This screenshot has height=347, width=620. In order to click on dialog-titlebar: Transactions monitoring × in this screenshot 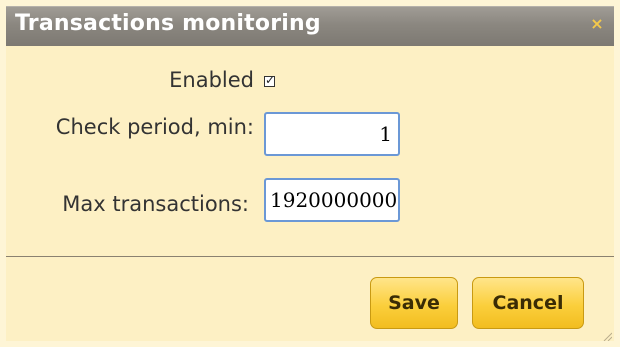, I will do `click(310, 26)`.